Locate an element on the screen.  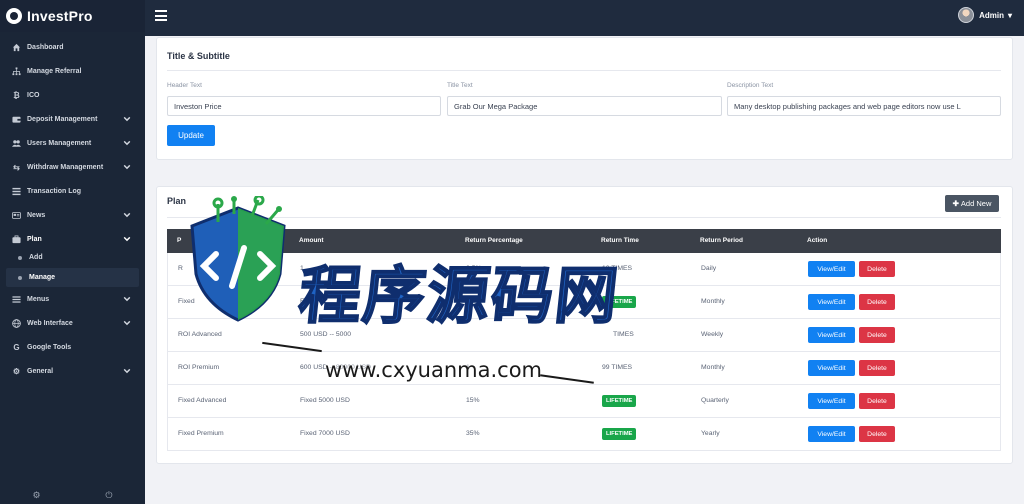
globe-icon is located at coordinates (16, 323).